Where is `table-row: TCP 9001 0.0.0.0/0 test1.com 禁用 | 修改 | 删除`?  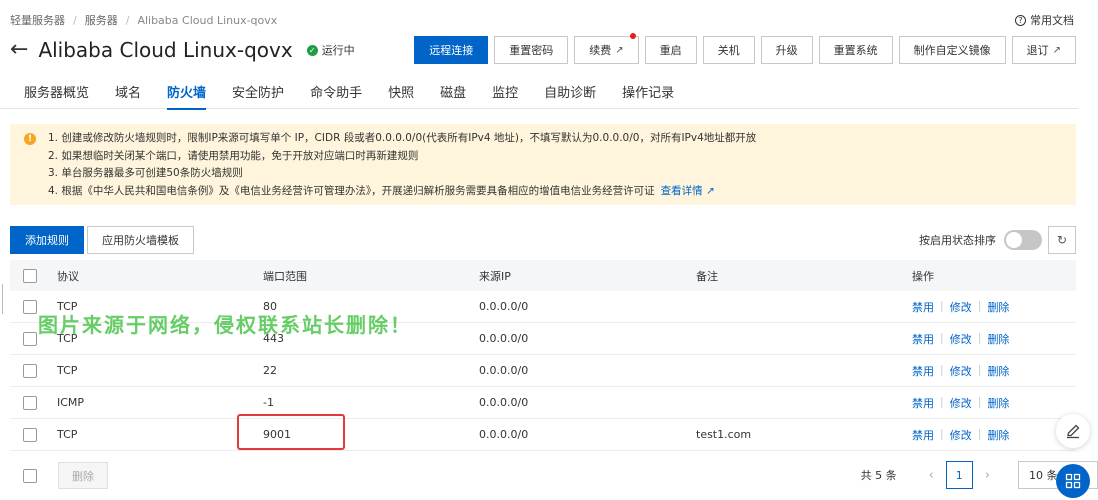 table-row: TCP 9001 0.0.0.0/0 test1.com 禁用 | 修改 | 删除 is located at coordinates (543, 432).